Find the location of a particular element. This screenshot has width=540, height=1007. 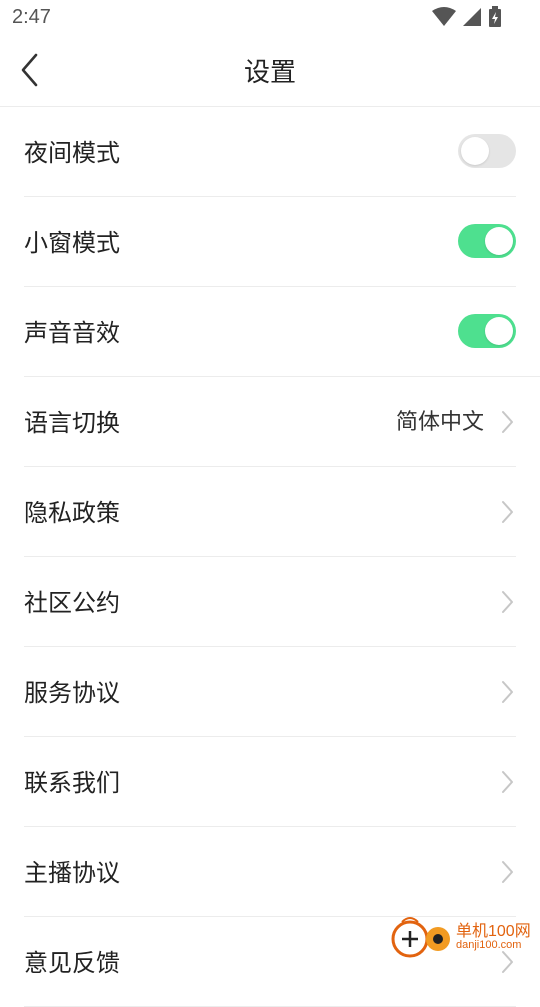

cell-signal-icon is located at coordinates (472, 17).